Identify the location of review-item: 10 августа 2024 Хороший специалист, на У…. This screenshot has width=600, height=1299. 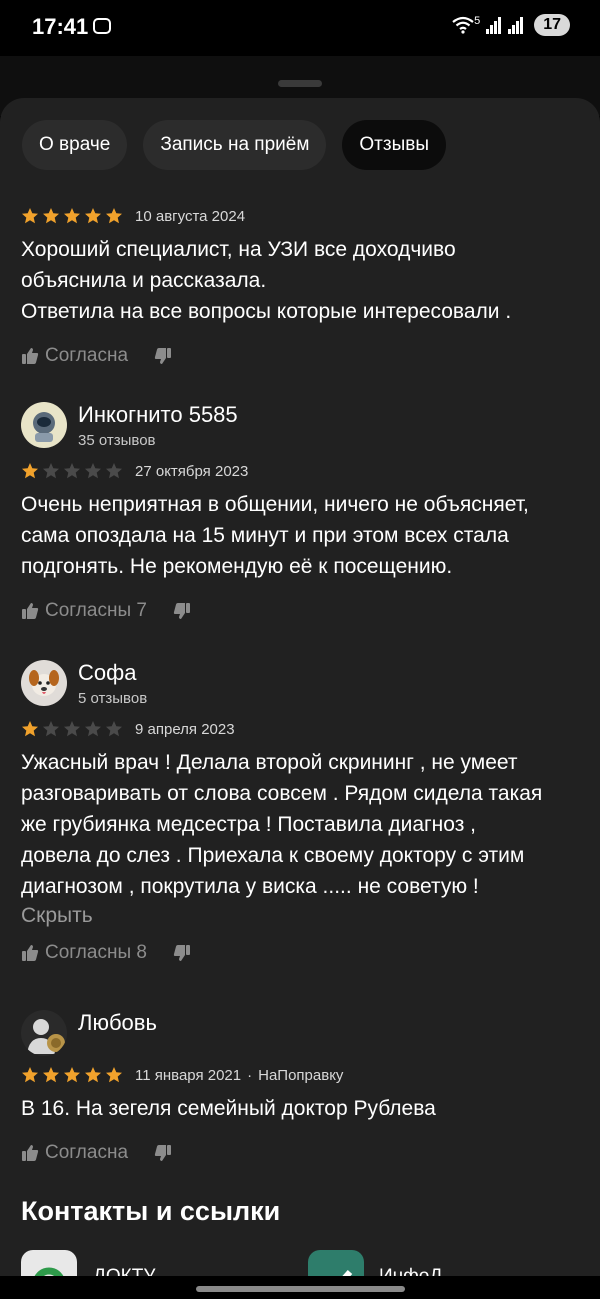
(301, 286).